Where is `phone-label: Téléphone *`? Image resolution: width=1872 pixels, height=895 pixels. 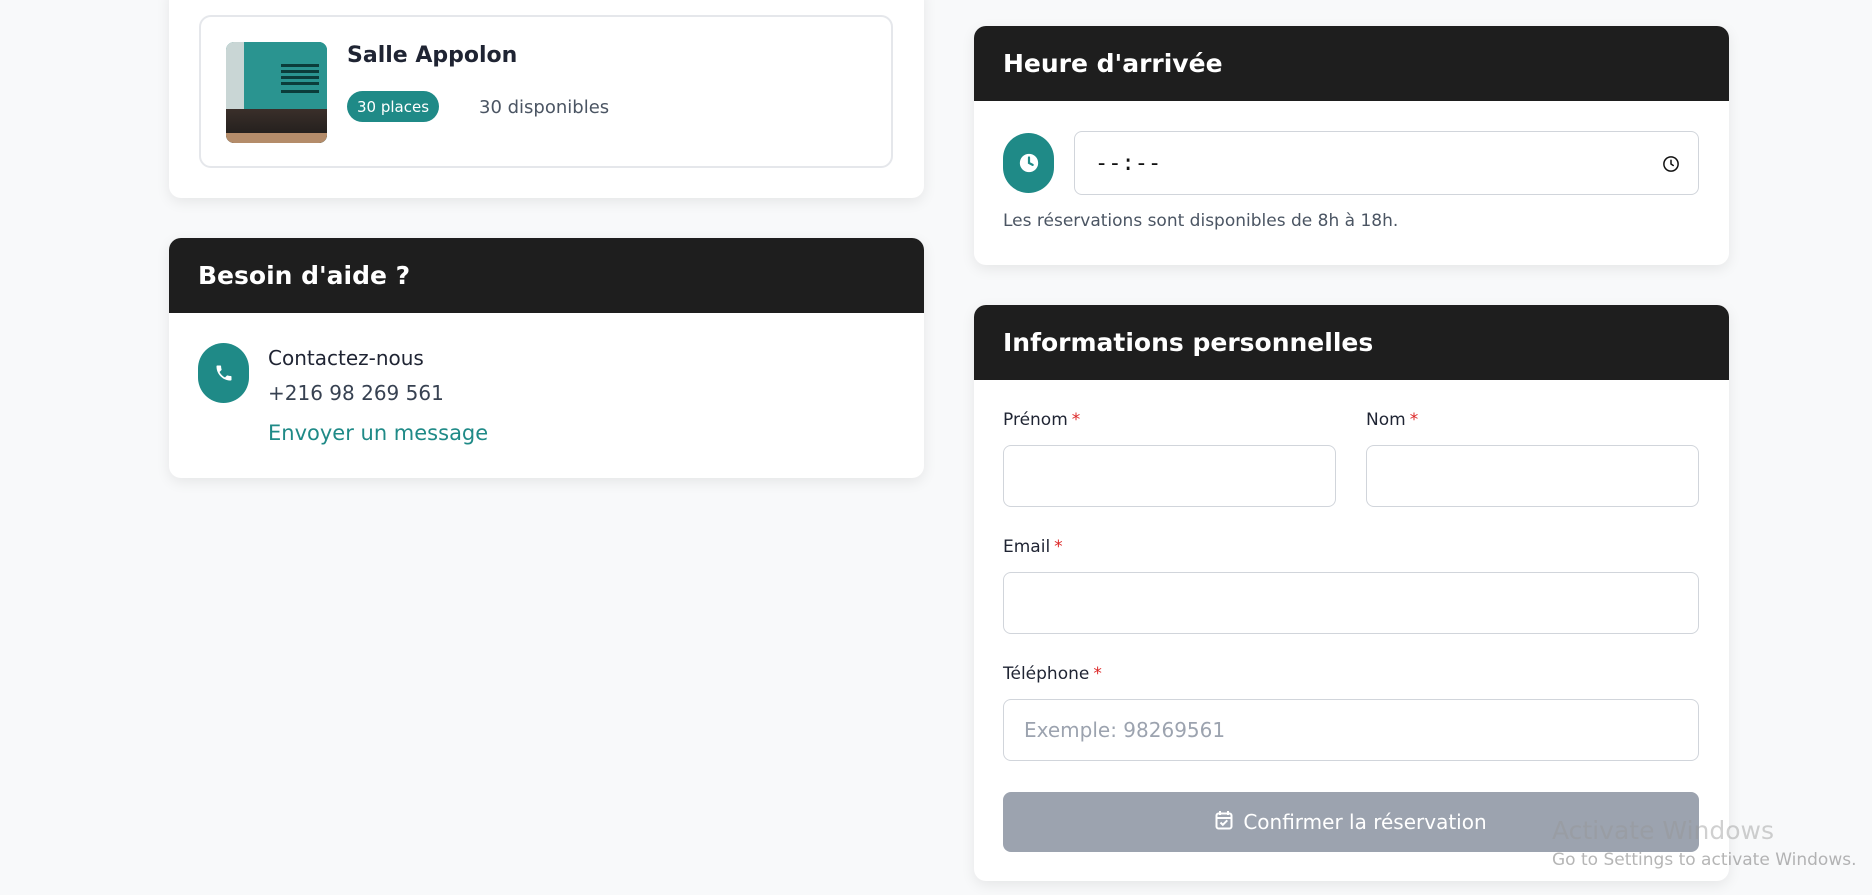 phone-label: Téléphone * is located at coordinates (1052, 674).